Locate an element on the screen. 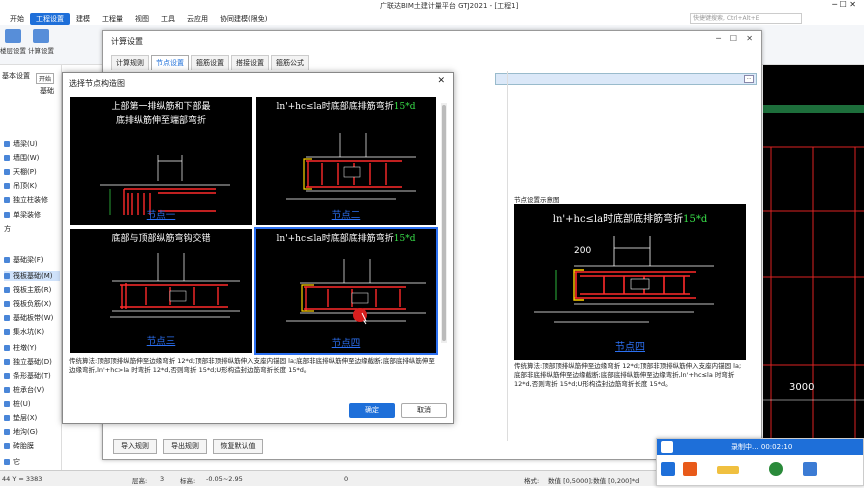 This screenshot has width=864, height=488. foundation-tab: 基础 is located at coordinates (47, 91).